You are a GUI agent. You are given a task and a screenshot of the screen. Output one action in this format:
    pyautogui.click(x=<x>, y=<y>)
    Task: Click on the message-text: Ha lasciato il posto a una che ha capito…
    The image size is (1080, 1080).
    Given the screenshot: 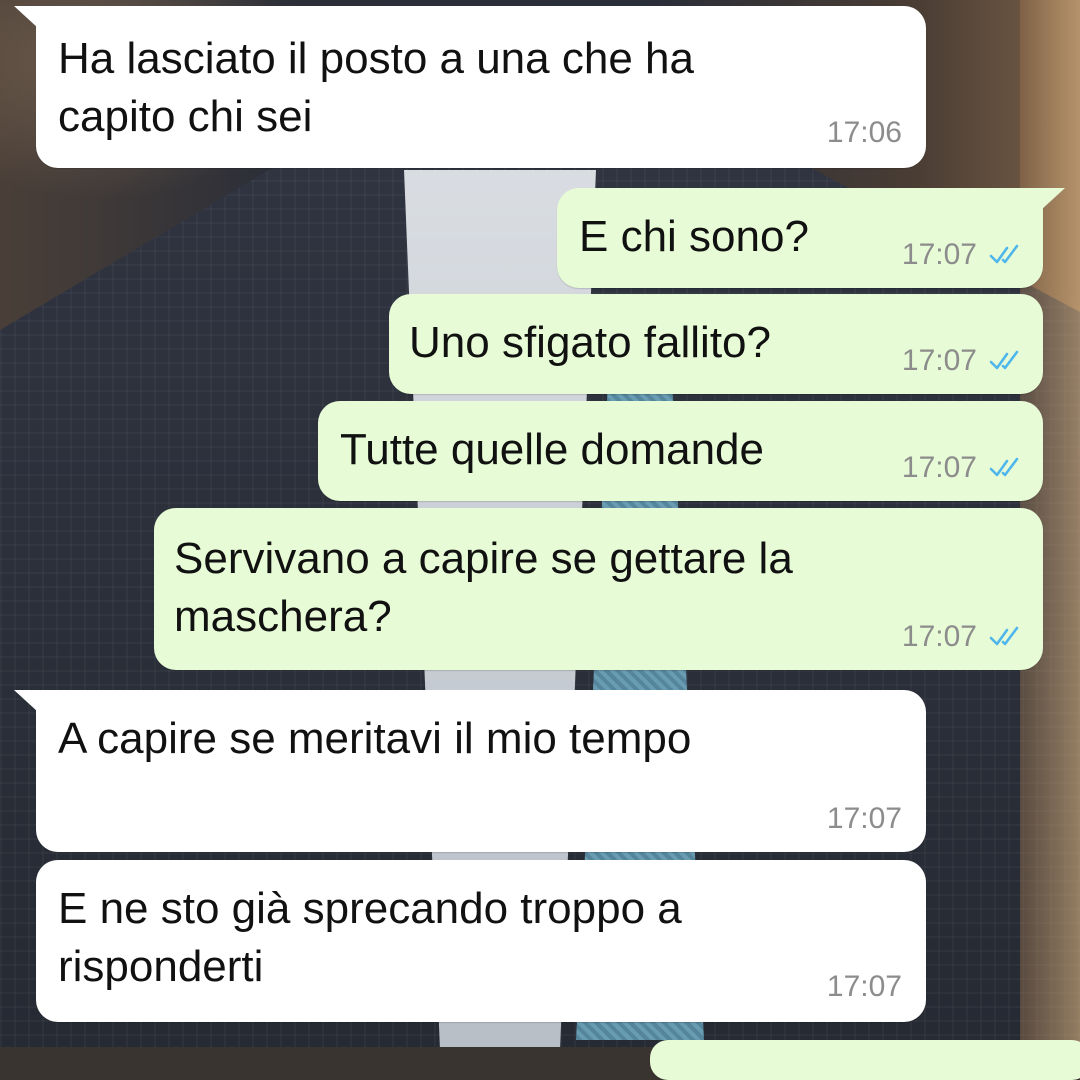 What is the action you would take?
    pyautogui.click(x=376, y=87)
    